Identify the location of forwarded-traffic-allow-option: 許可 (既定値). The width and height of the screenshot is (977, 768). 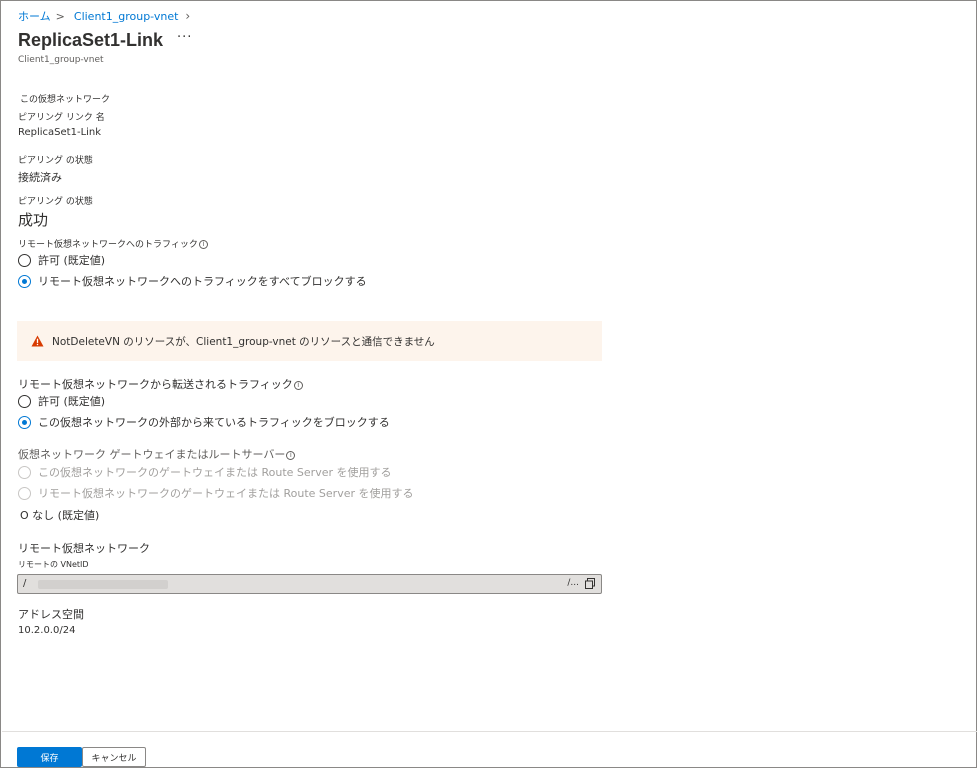
(61, 401).